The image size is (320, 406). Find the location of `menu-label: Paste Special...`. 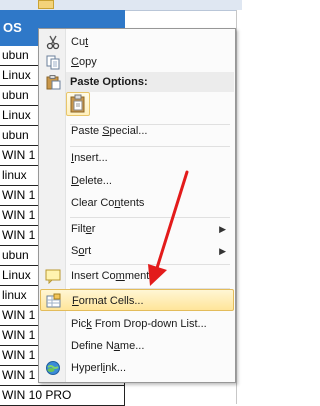

menu-label: Paste Special... is located at coordinates (109, 131).